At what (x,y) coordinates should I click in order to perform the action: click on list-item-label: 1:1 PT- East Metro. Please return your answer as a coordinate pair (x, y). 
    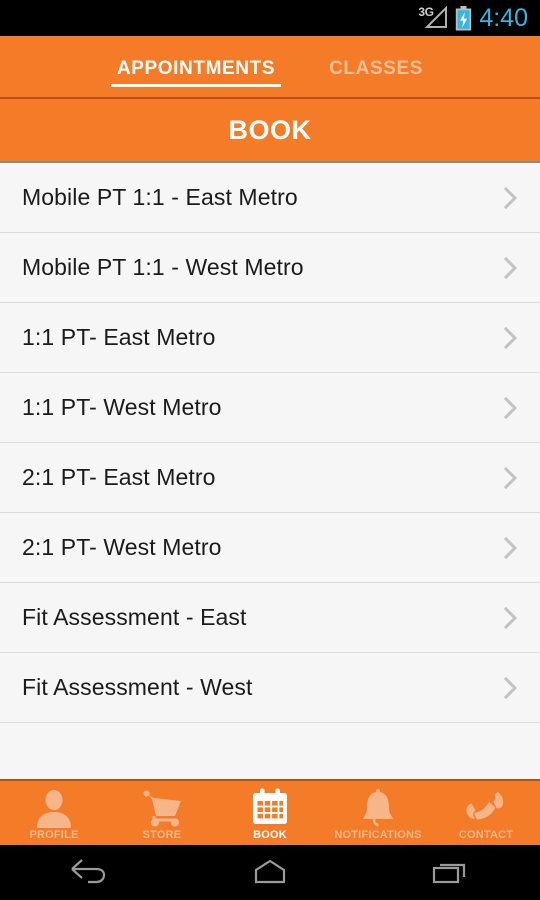
    Looking at the image, I should click on (119, 337).